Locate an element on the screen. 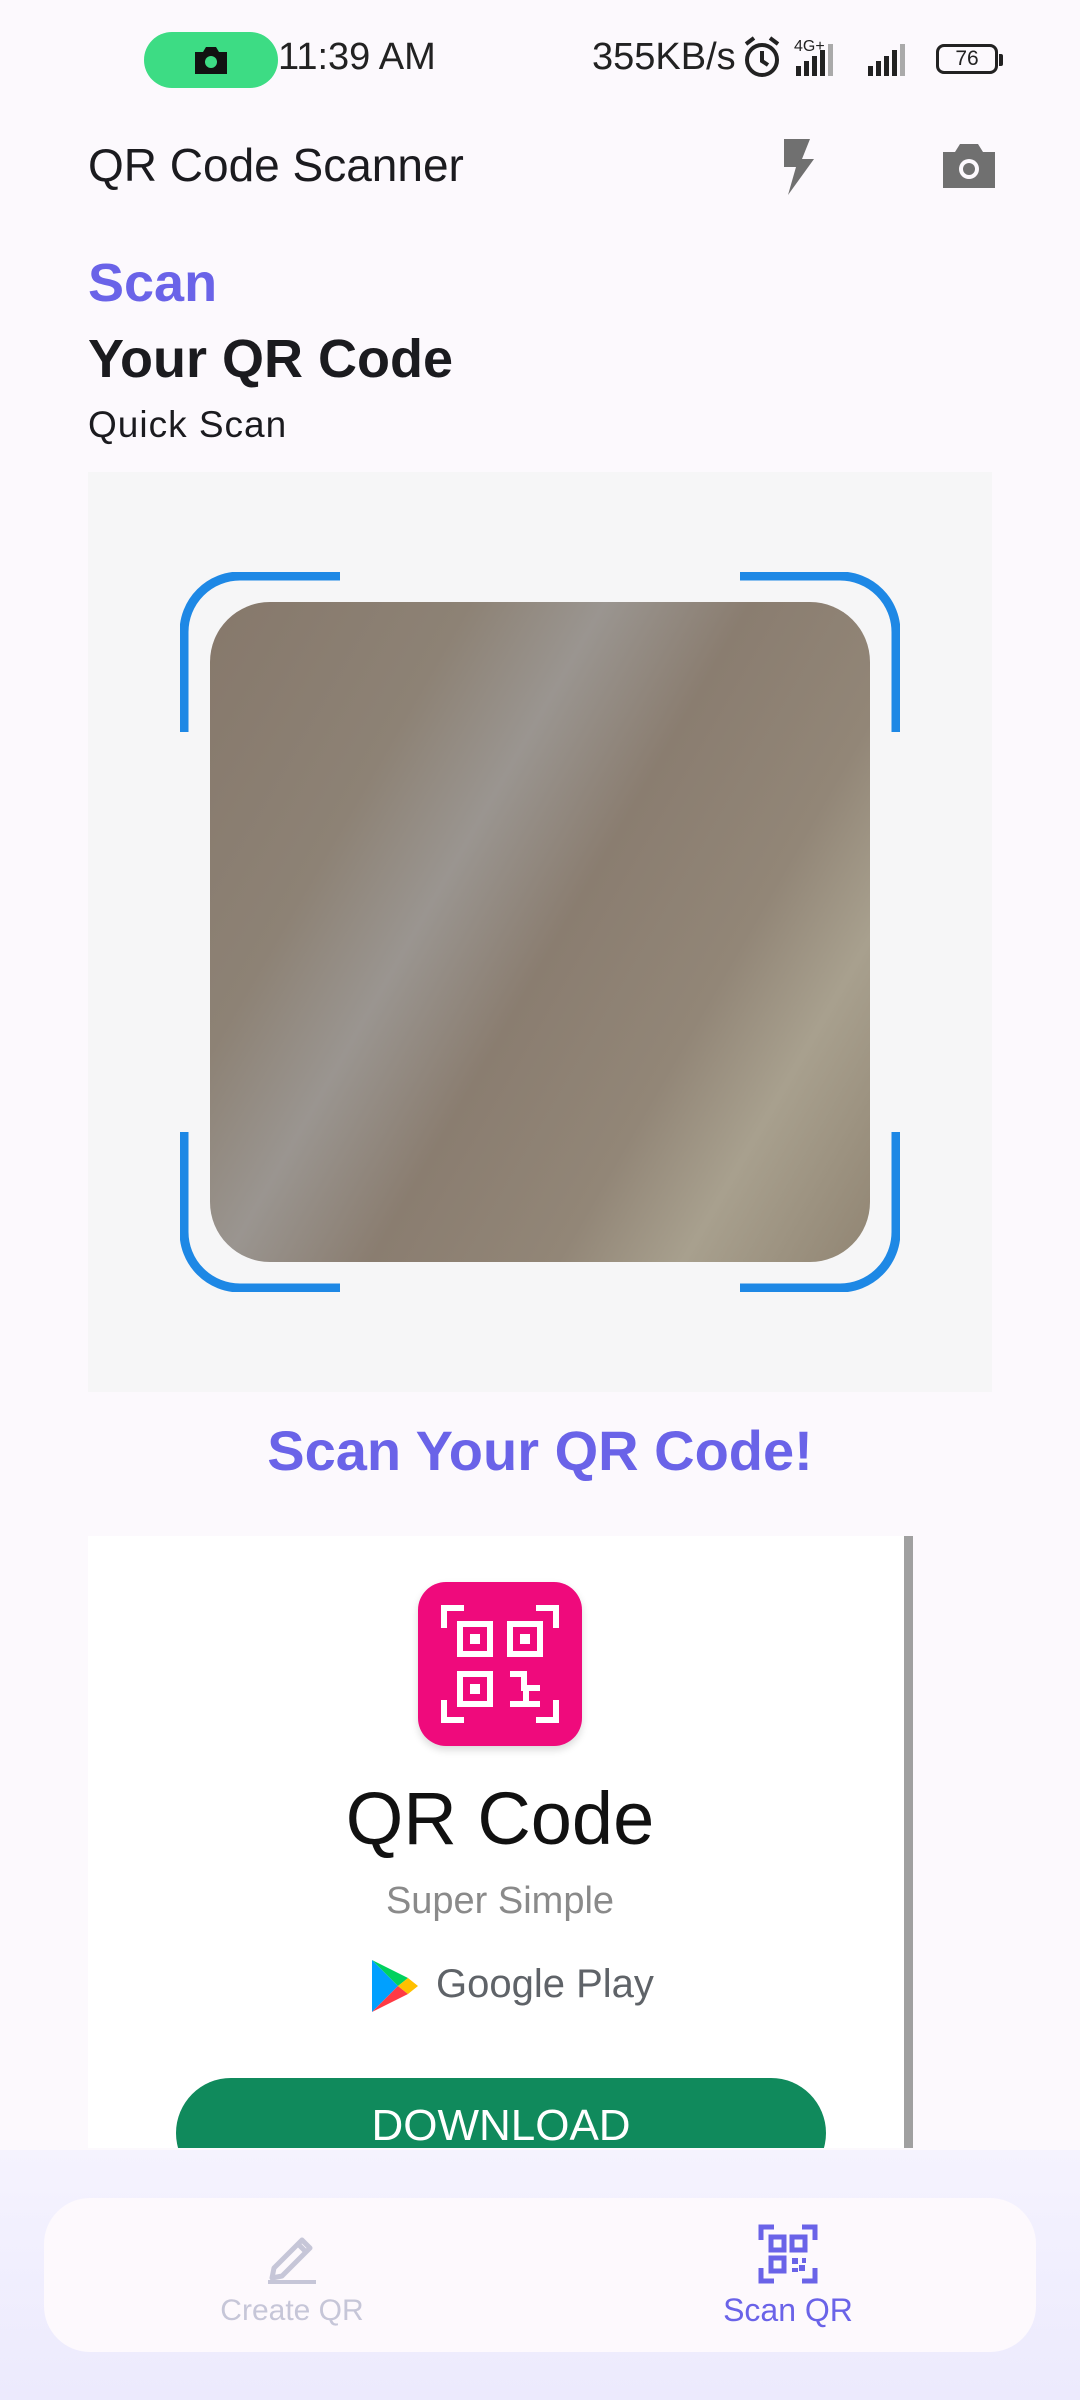 The image size is (1080, 2400). battery-icon: 76 is located at coordinates (969, 59).